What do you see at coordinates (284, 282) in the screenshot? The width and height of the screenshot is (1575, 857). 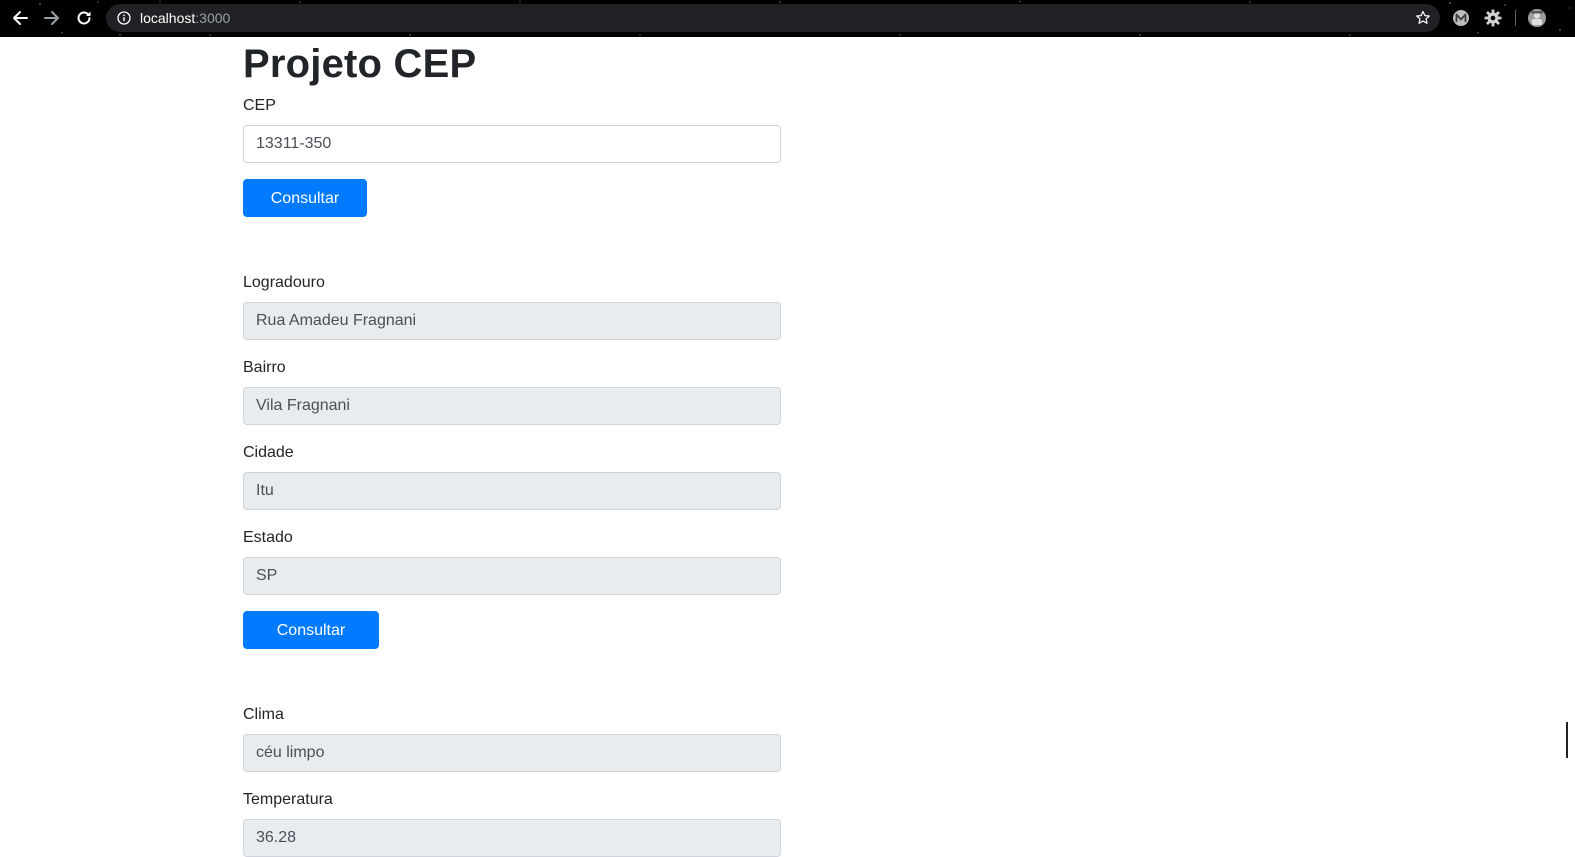 I see `logradouro-label: Logradouro` at bounding box center [284, 282].